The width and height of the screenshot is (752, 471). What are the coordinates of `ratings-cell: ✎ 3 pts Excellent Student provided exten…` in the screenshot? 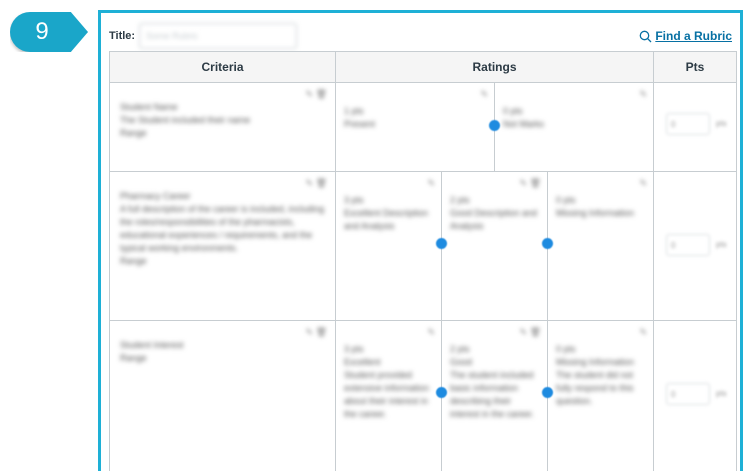 It's located at (494, 395).